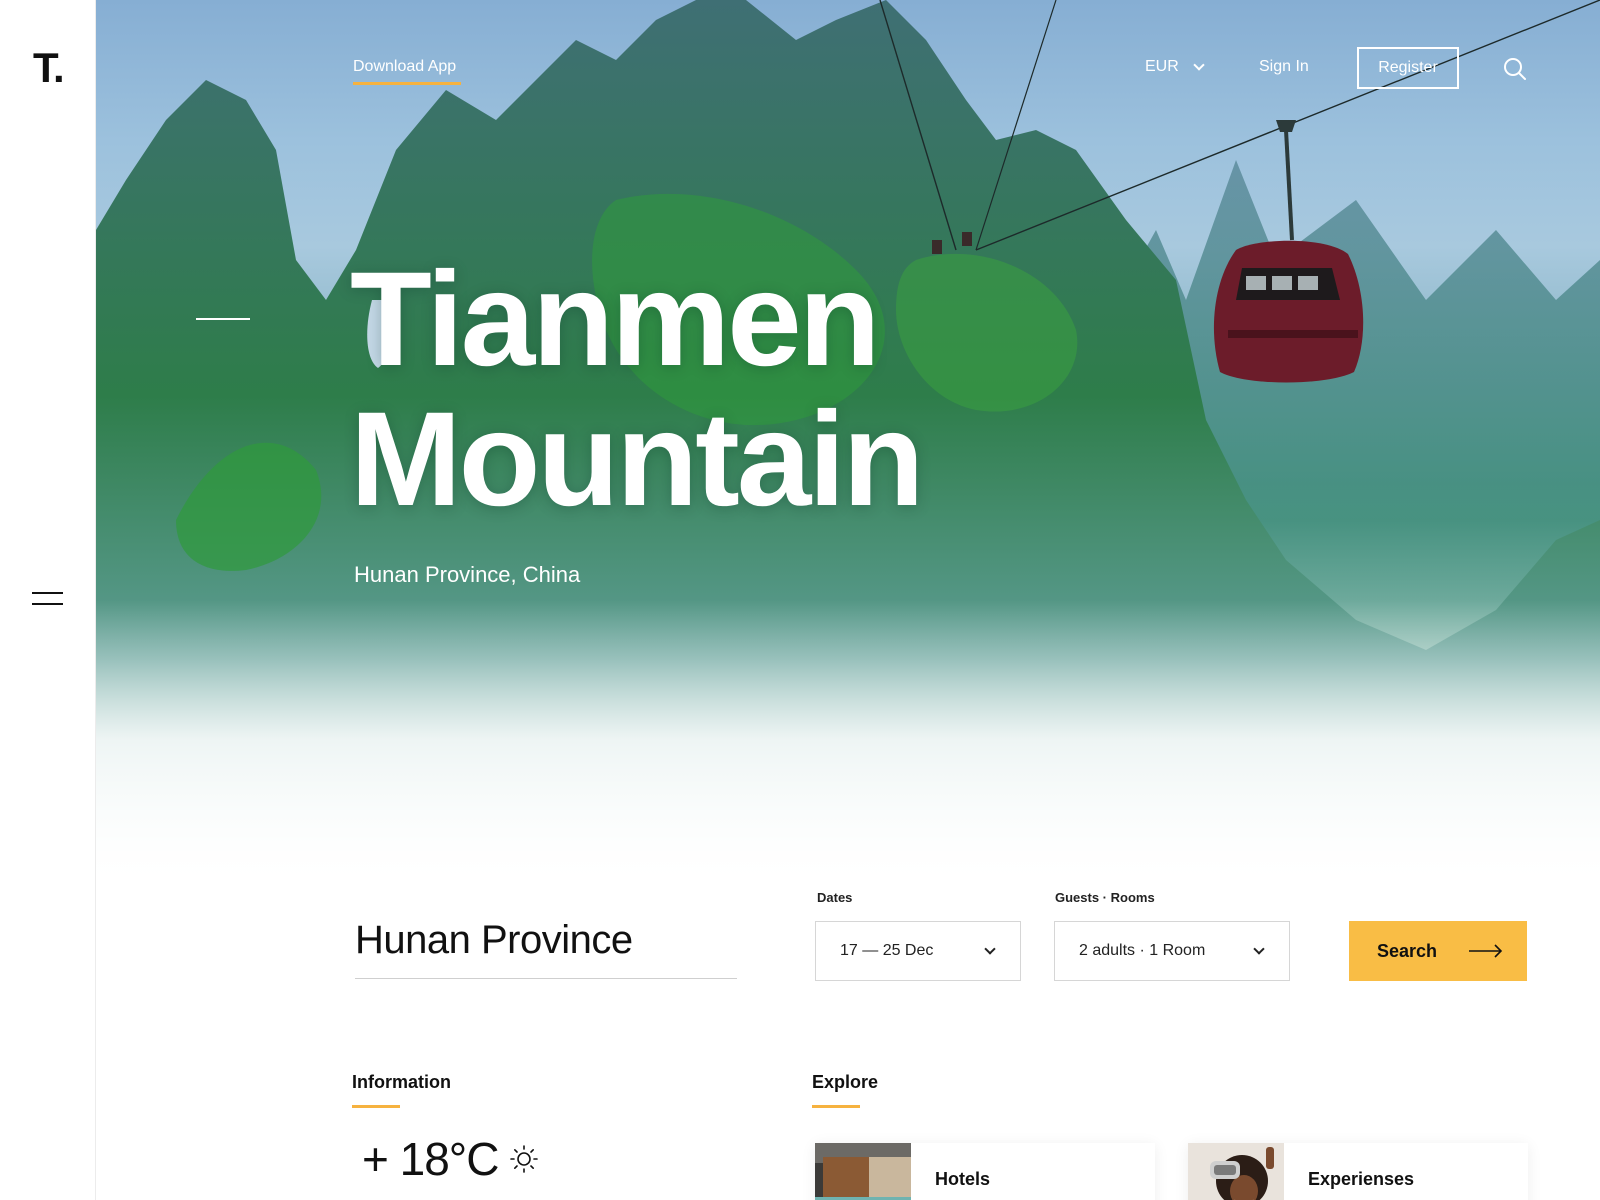 This screenshot has width=1600, height=1200. What do you see at coordinates (615, 319) in the screenshot?
I see `hero-title-line1: Tianmen` at bounding box center [615, 319].